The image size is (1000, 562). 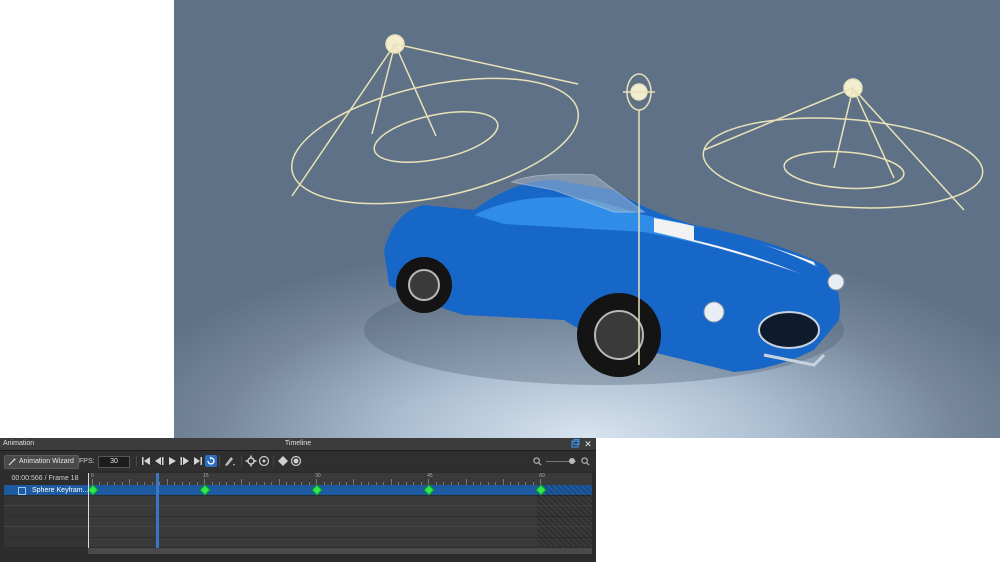 What do you see at coordinates (114, 462) in the screenshot?
I see `fps-input: 30` at bounding box center [114, 462].